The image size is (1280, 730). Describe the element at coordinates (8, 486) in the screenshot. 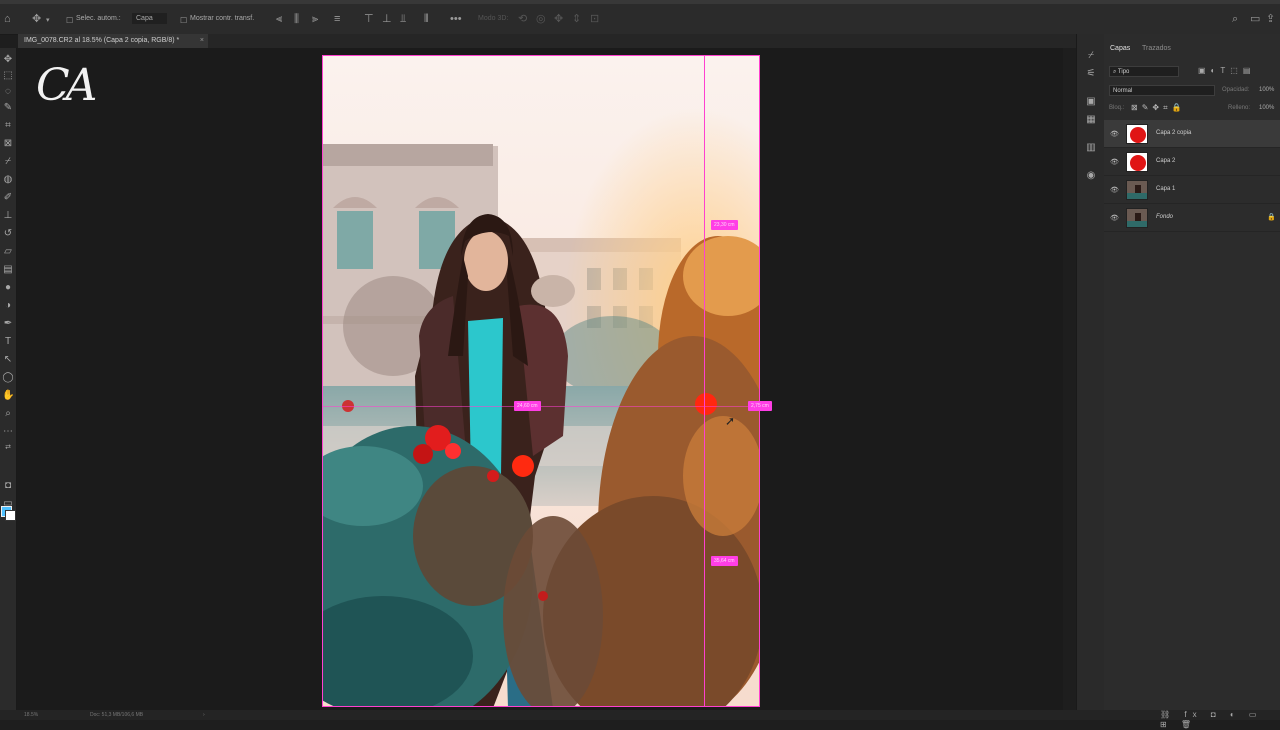

I see `quick-mask-icon: ◘` at that location.